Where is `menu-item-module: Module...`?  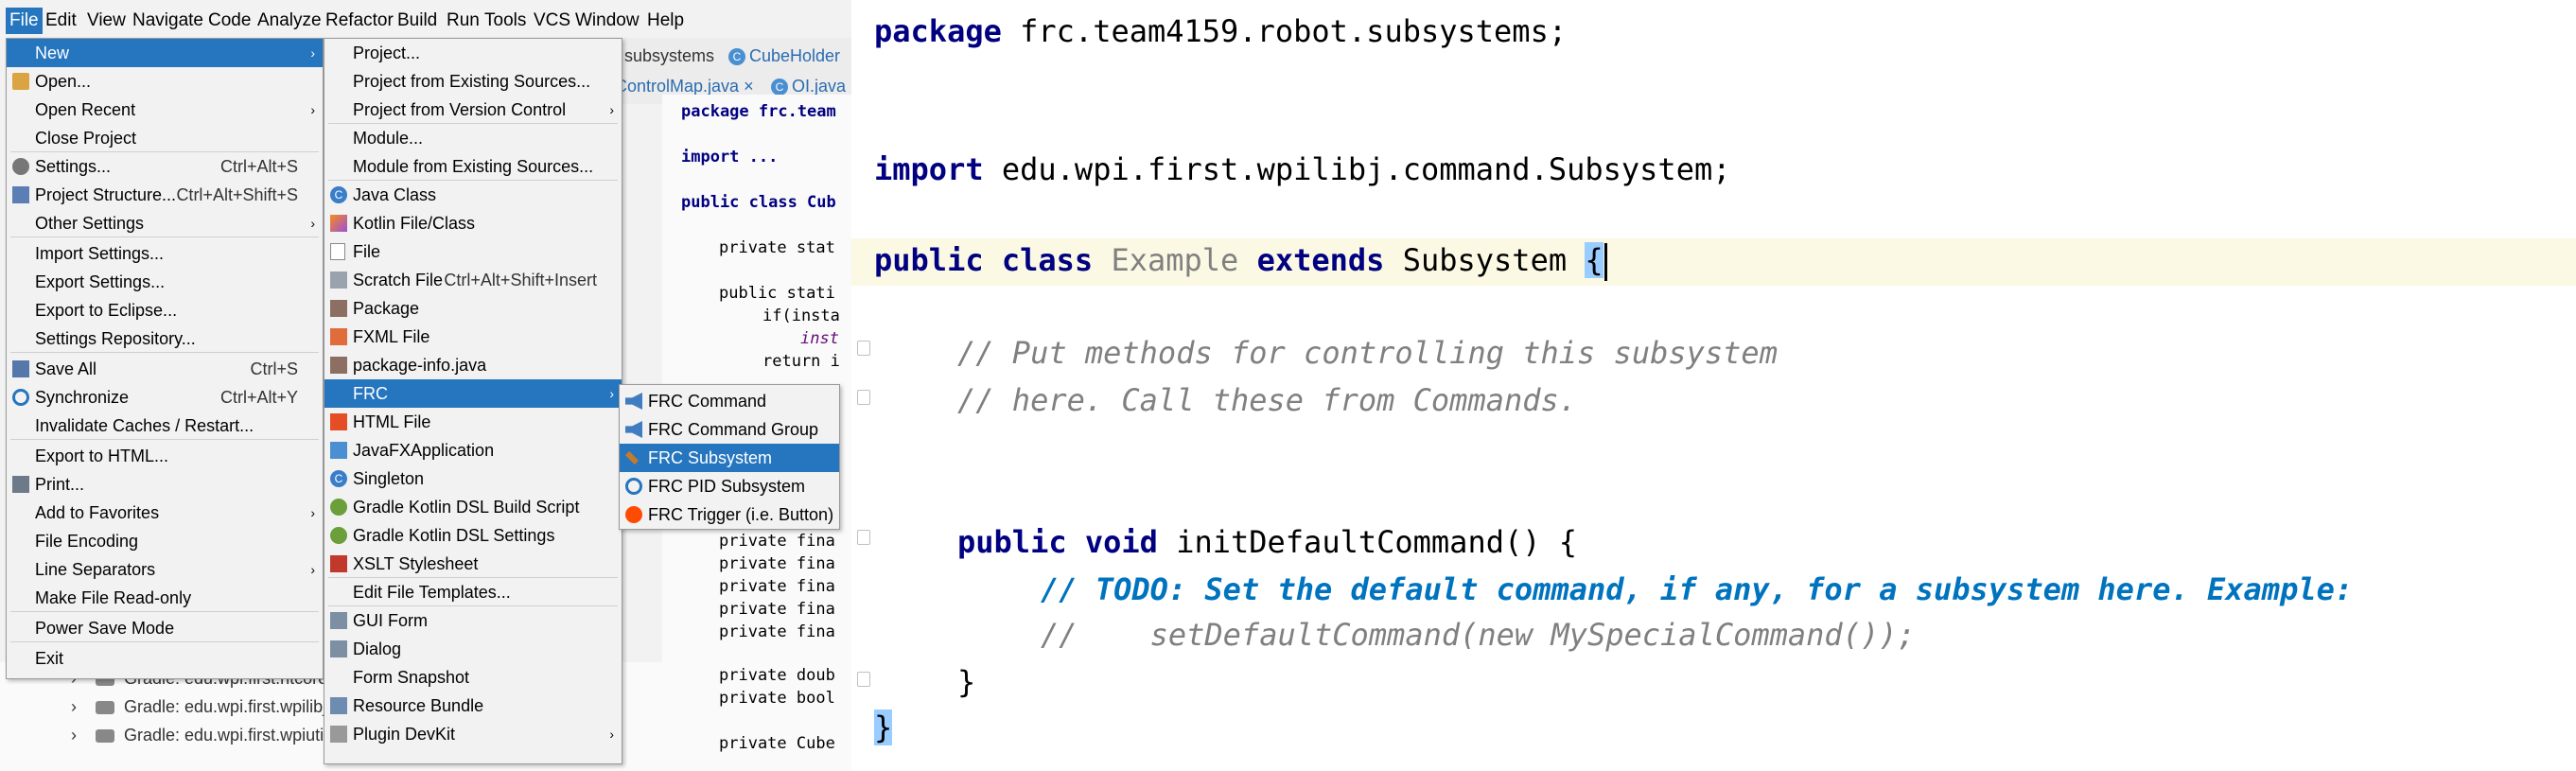 menu-item-module: Module... is located at coordinates (473, 138).